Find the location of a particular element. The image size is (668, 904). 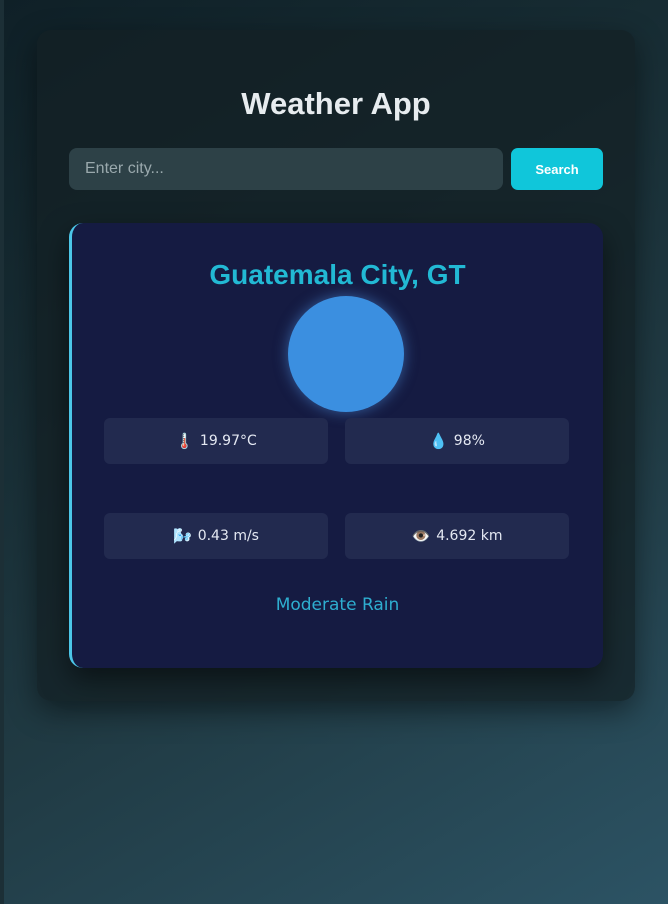

window-edge is located at coordinates (2, 452).